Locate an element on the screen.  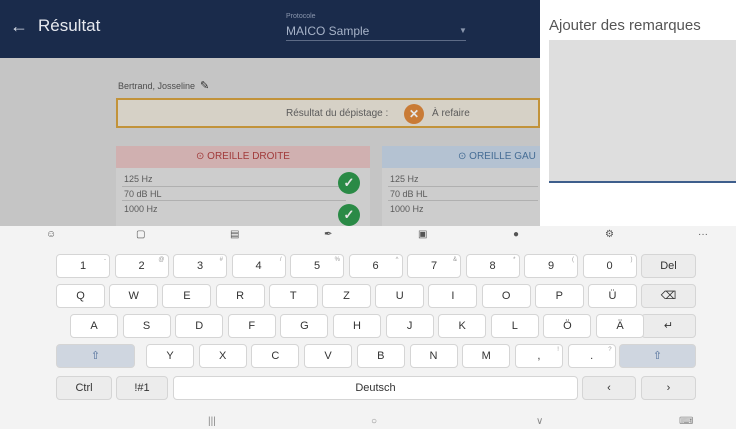
home-icon: ○ is located at coordinates (374, 421).